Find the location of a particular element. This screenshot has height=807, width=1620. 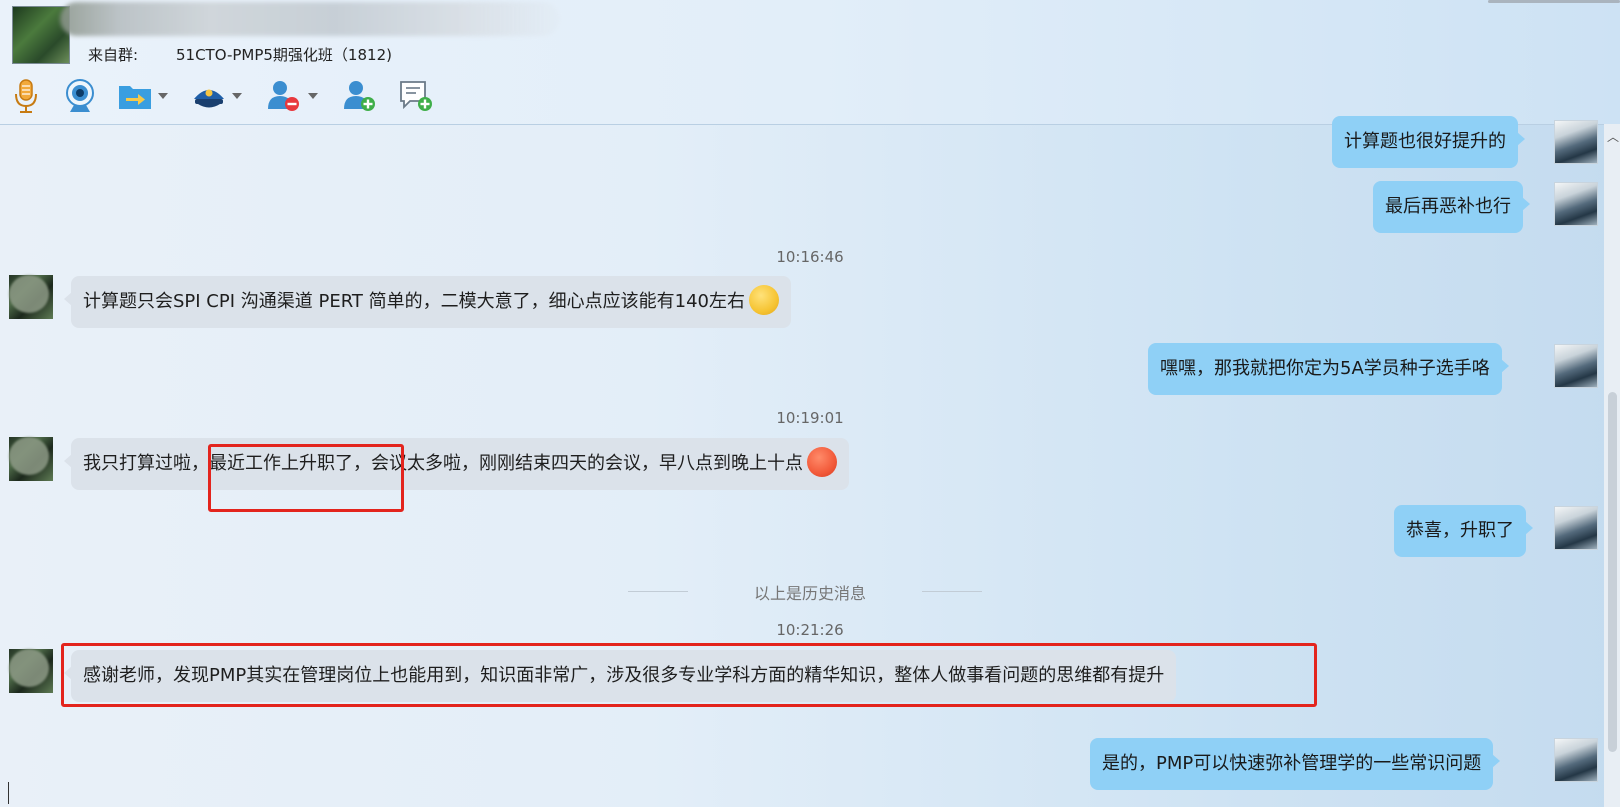

file-transfer-icon is located at coordinates (135, 97).